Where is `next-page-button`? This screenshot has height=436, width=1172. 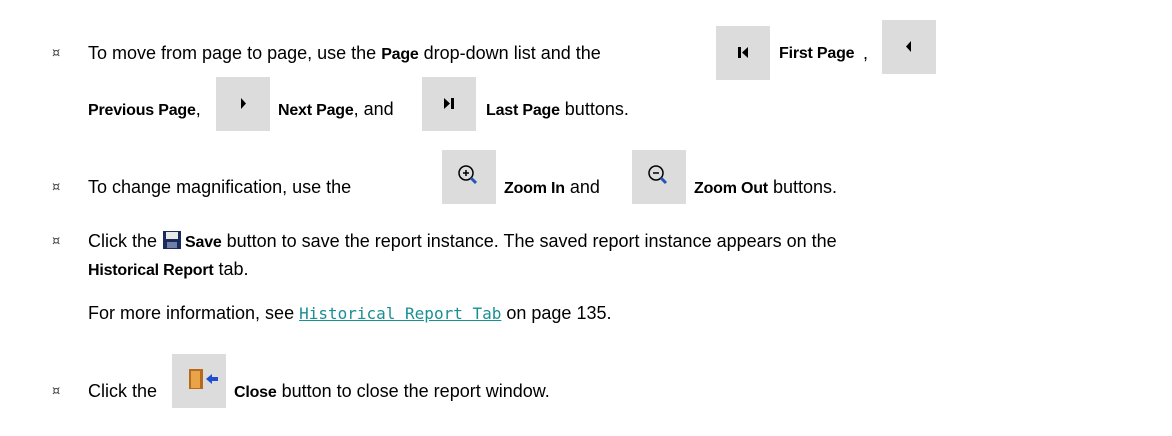
next-page-button is located at coordinates (243, 104).